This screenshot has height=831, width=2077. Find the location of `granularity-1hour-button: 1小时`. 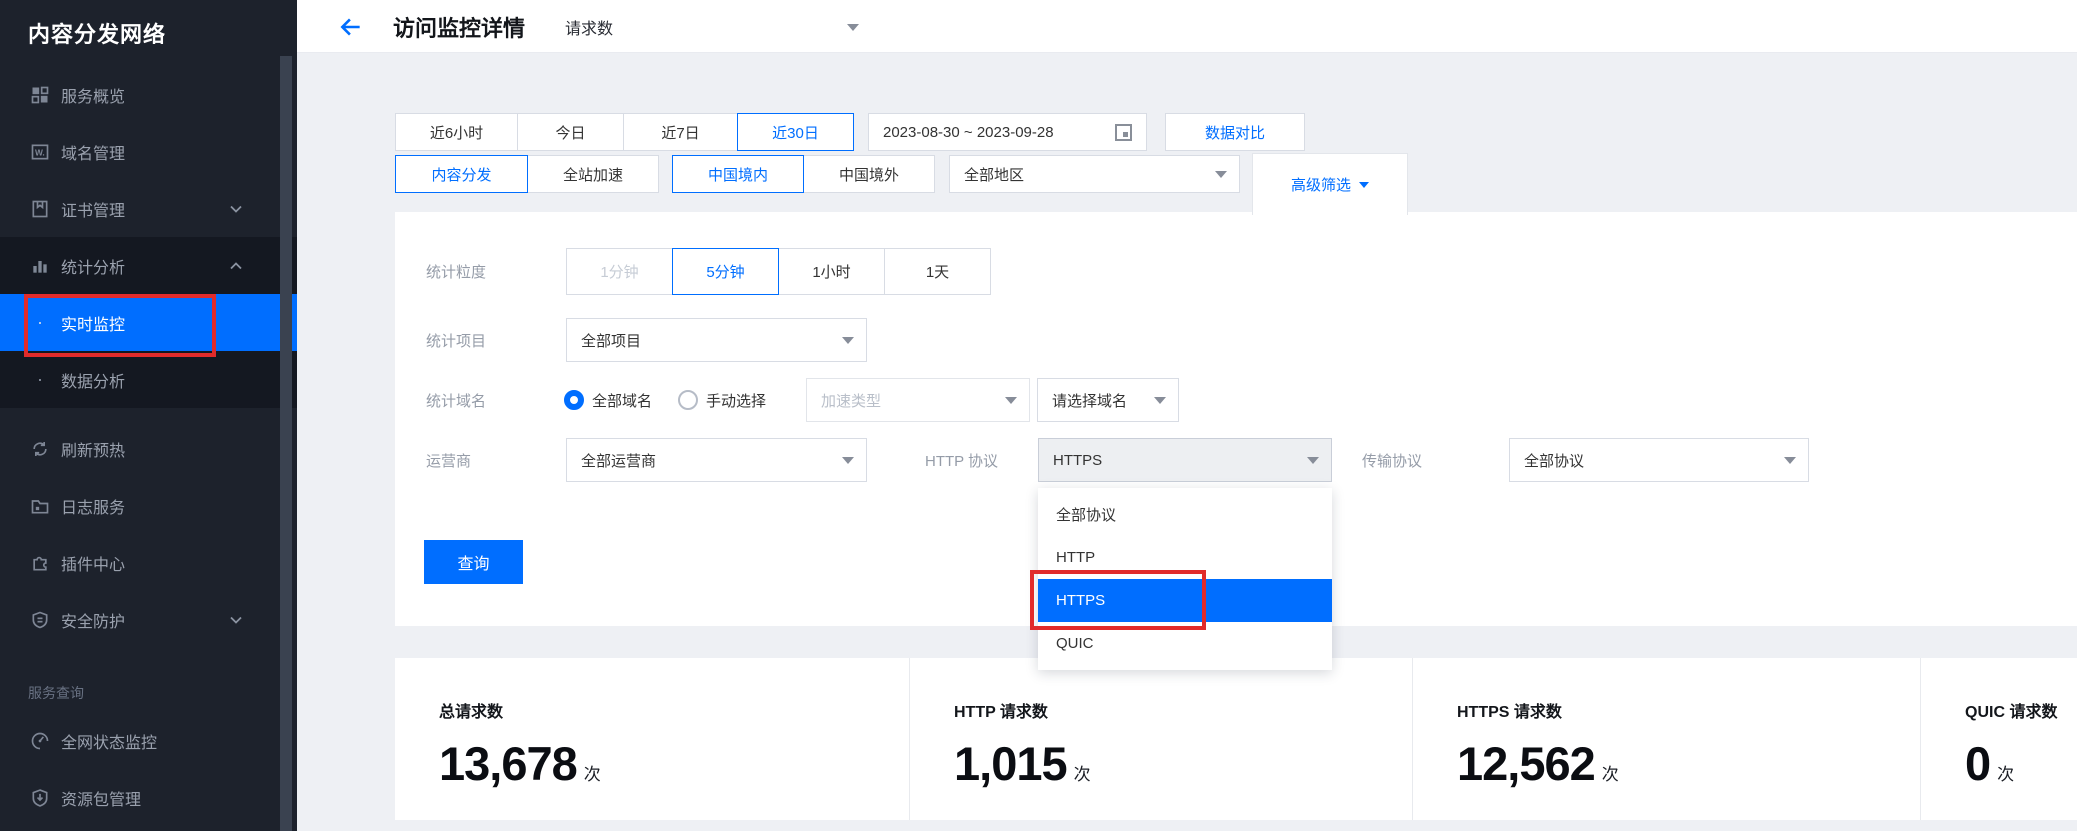

granularity-1hour-button: 1小时 is located at coordinates (831, 271).